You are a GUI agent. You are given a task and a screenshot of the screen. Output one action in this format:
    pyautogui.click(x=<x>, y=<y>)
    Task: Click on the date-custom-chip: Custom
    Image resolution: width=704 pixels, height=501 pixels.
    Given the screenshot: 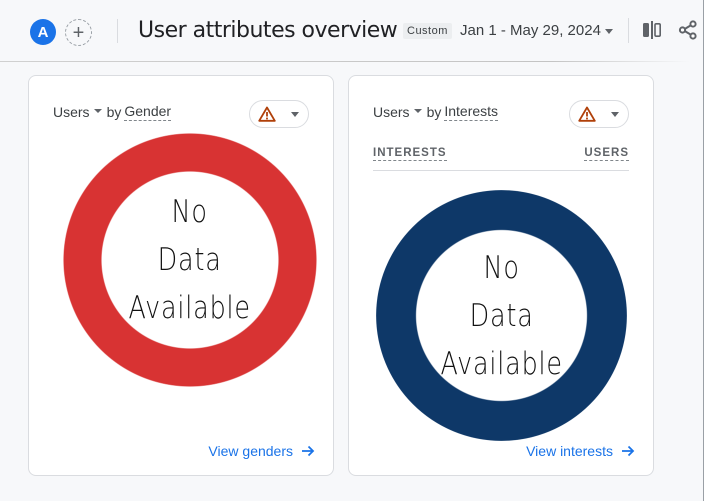 What is the action you would take?
    pyautogui.click(x=427, y=31)
    